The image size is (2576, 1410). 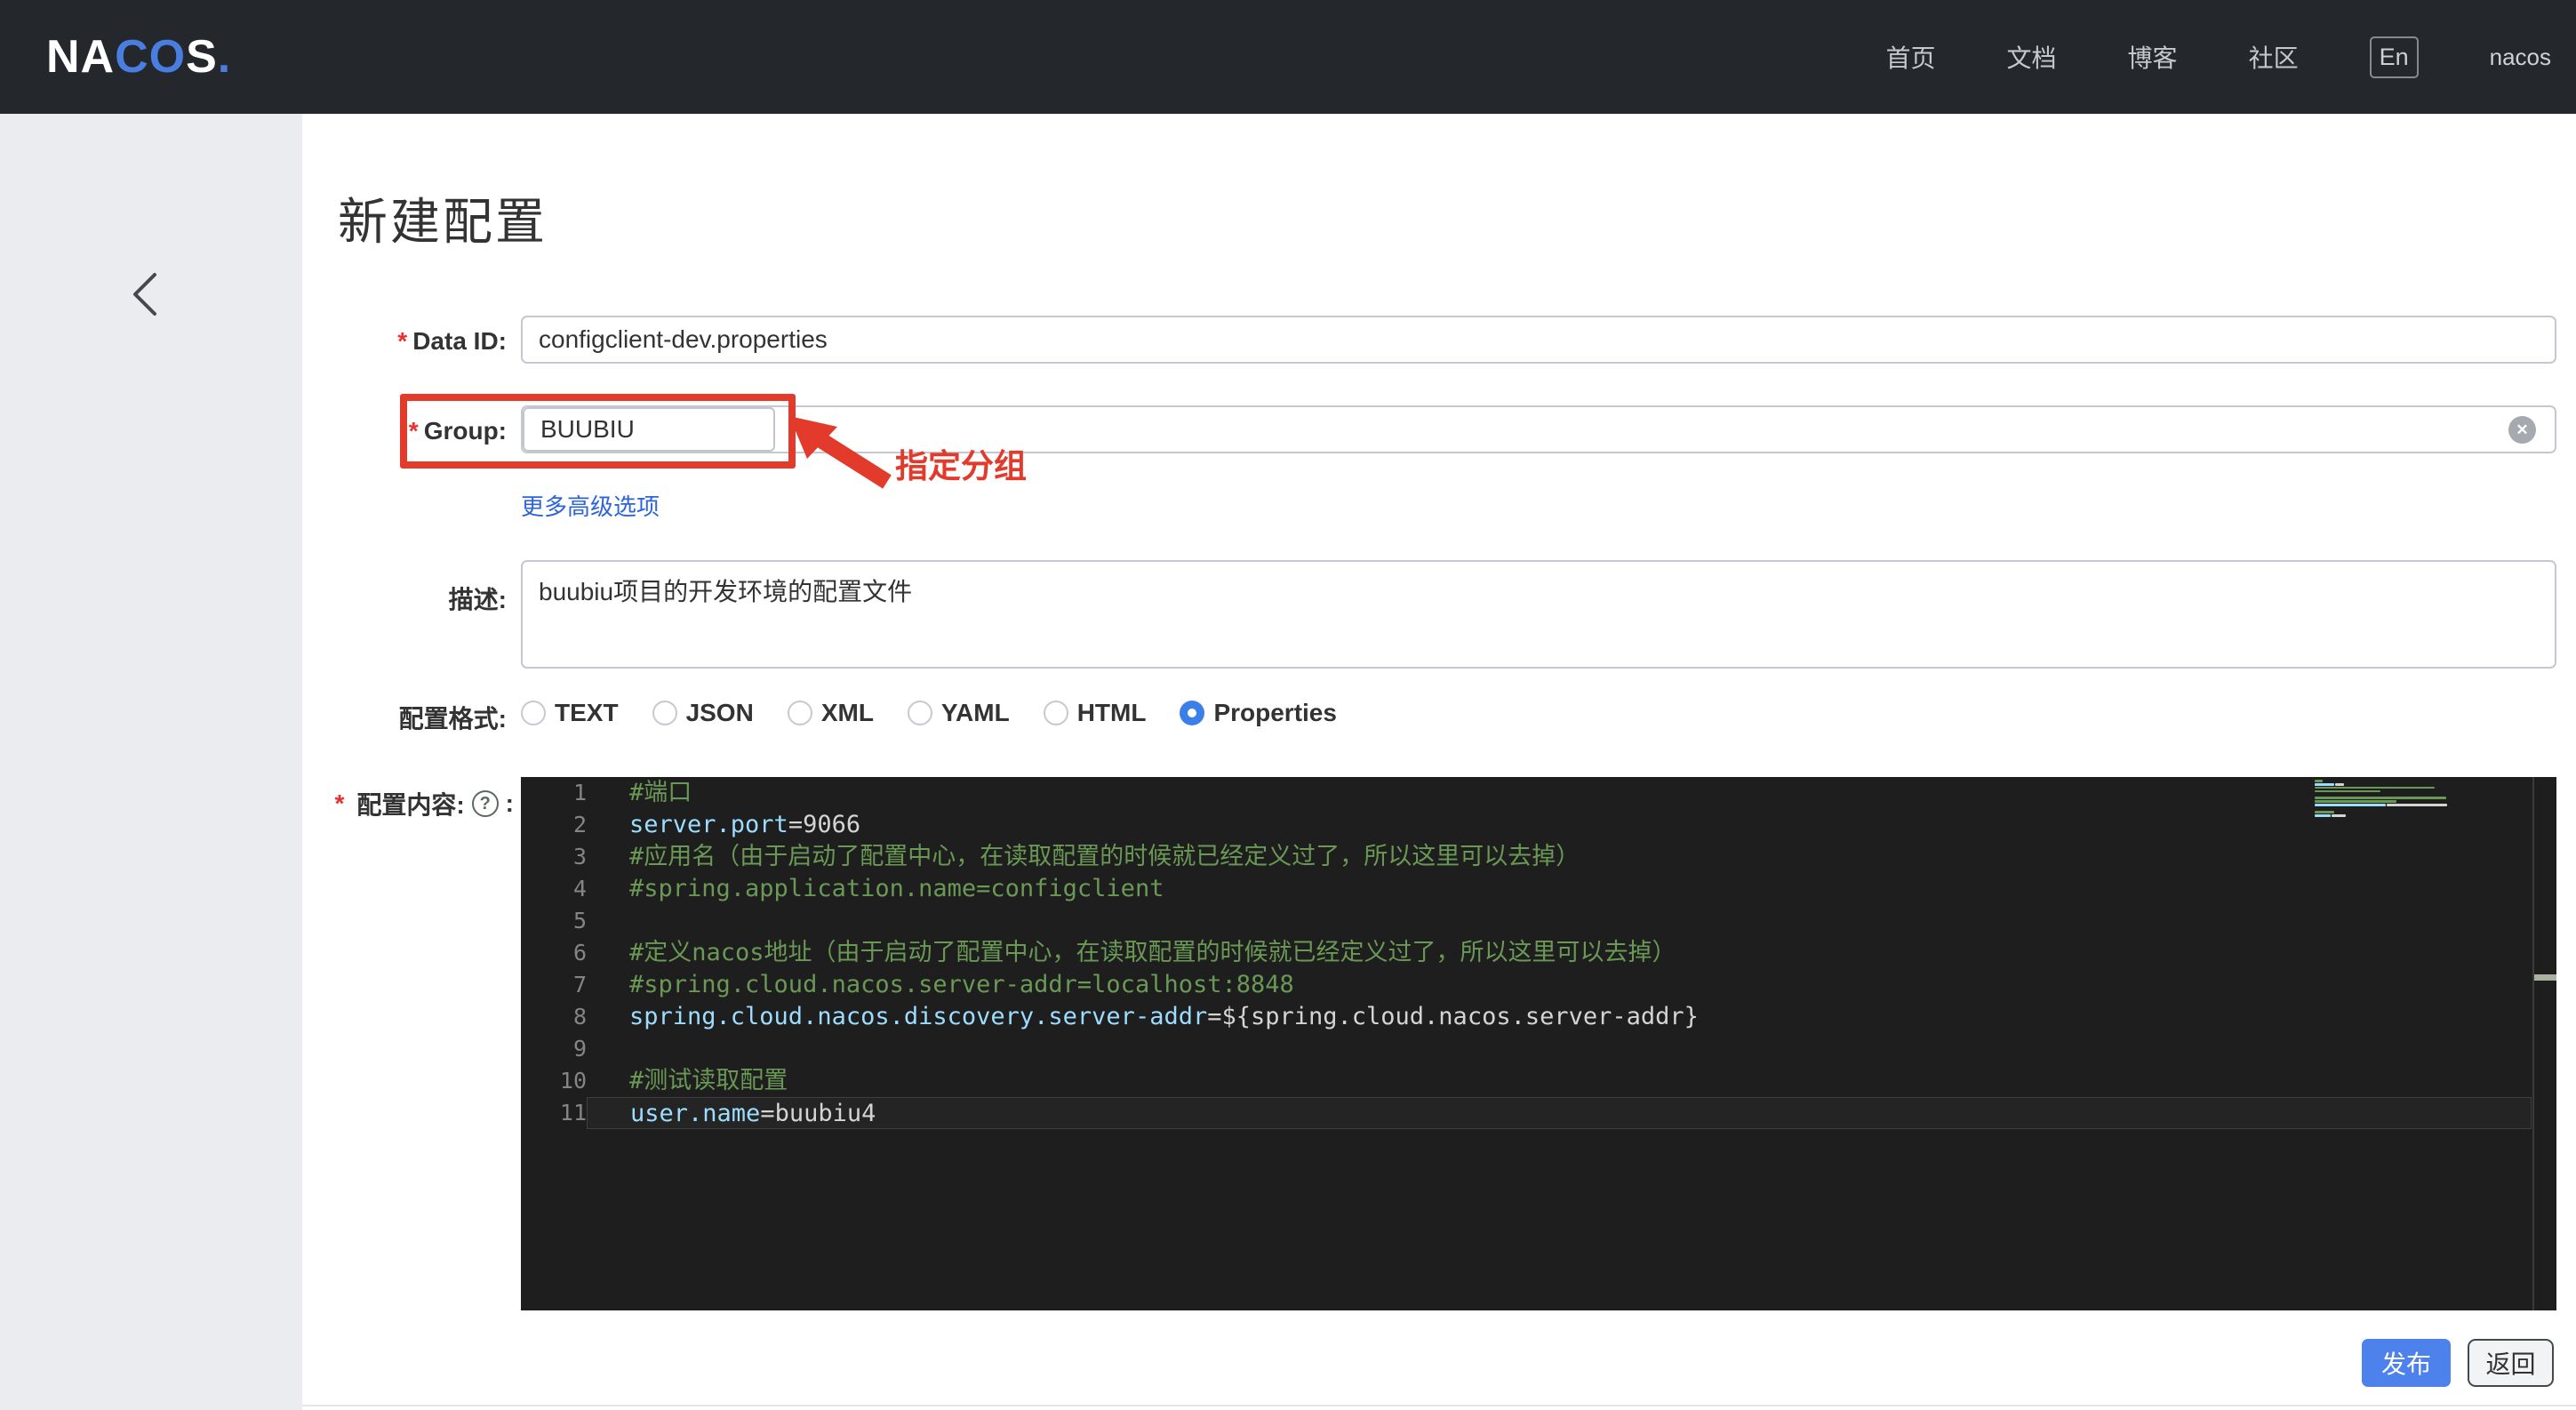 I want to click on navbar-right: 首页 文档 博客 社区 En nacos, so click(x=2218, y=57).